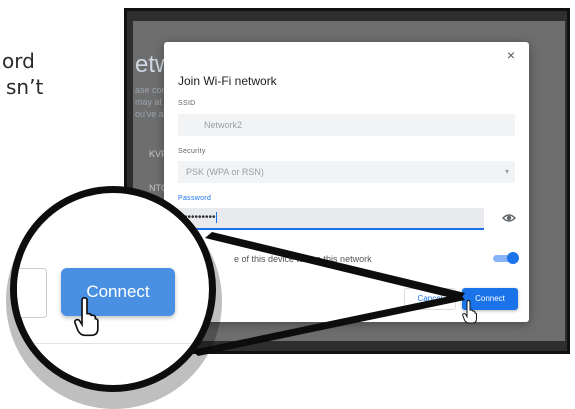  What do you see at coordinates (346, 172) in the screenshot?
I see `security-select: PSK (WPA or RSN) ▾` at bounding box center [346, 172].